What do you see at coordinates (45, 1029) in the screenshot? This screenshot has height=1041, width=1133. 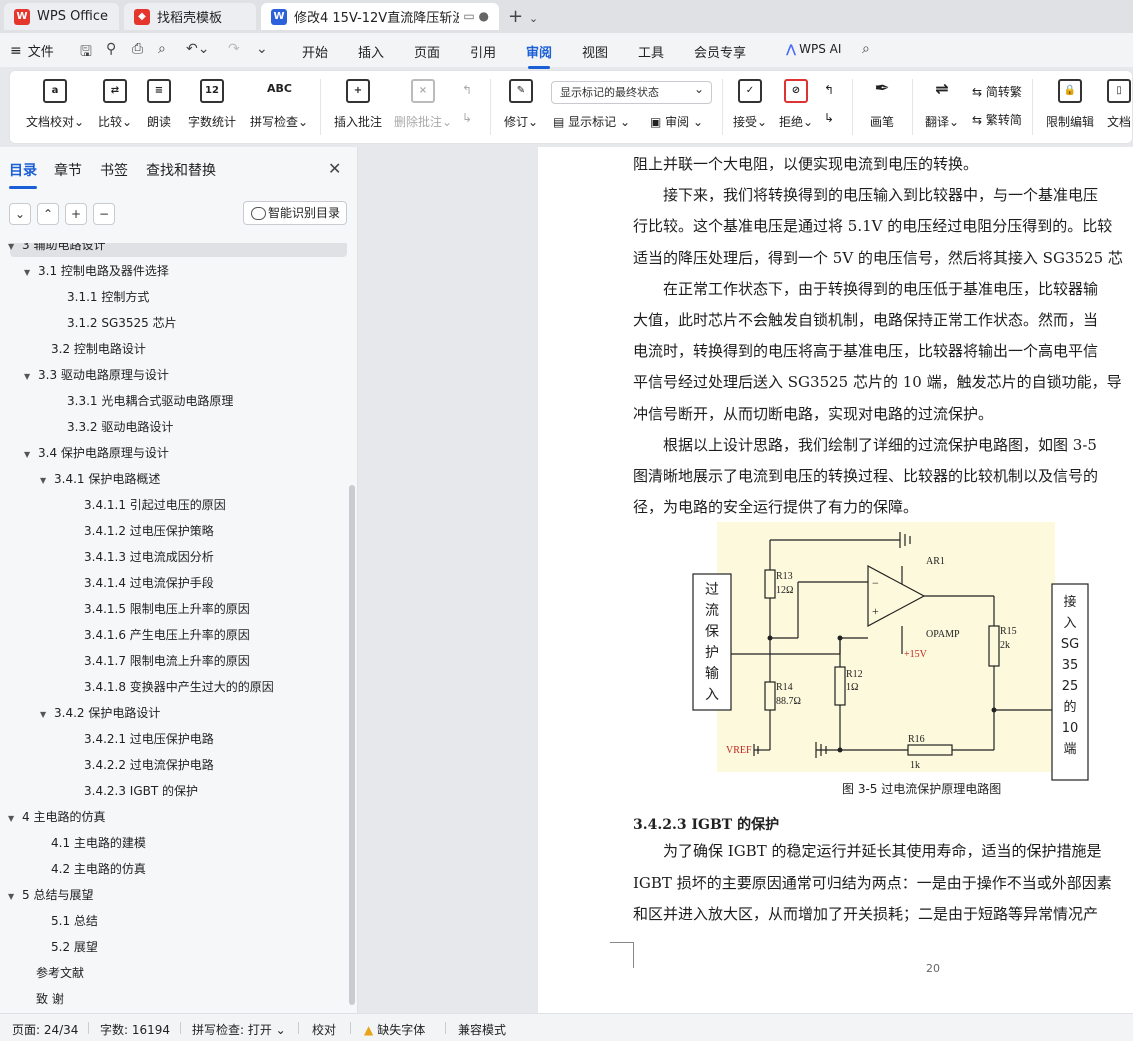 I see `page-indicator: 页面: 24/34` at bounding box center [45, 1029].